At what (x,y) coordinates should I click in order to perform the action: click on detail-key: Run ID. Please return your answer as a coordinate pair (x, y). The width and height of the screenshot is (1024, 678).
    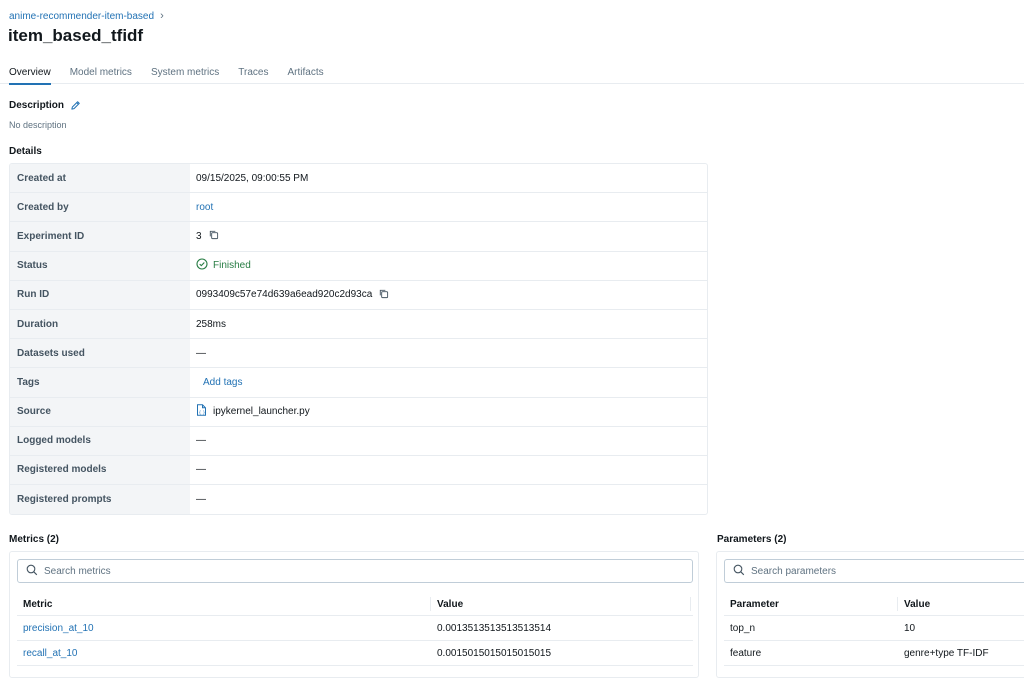
    Looking at the image, I should click on (100, 294).